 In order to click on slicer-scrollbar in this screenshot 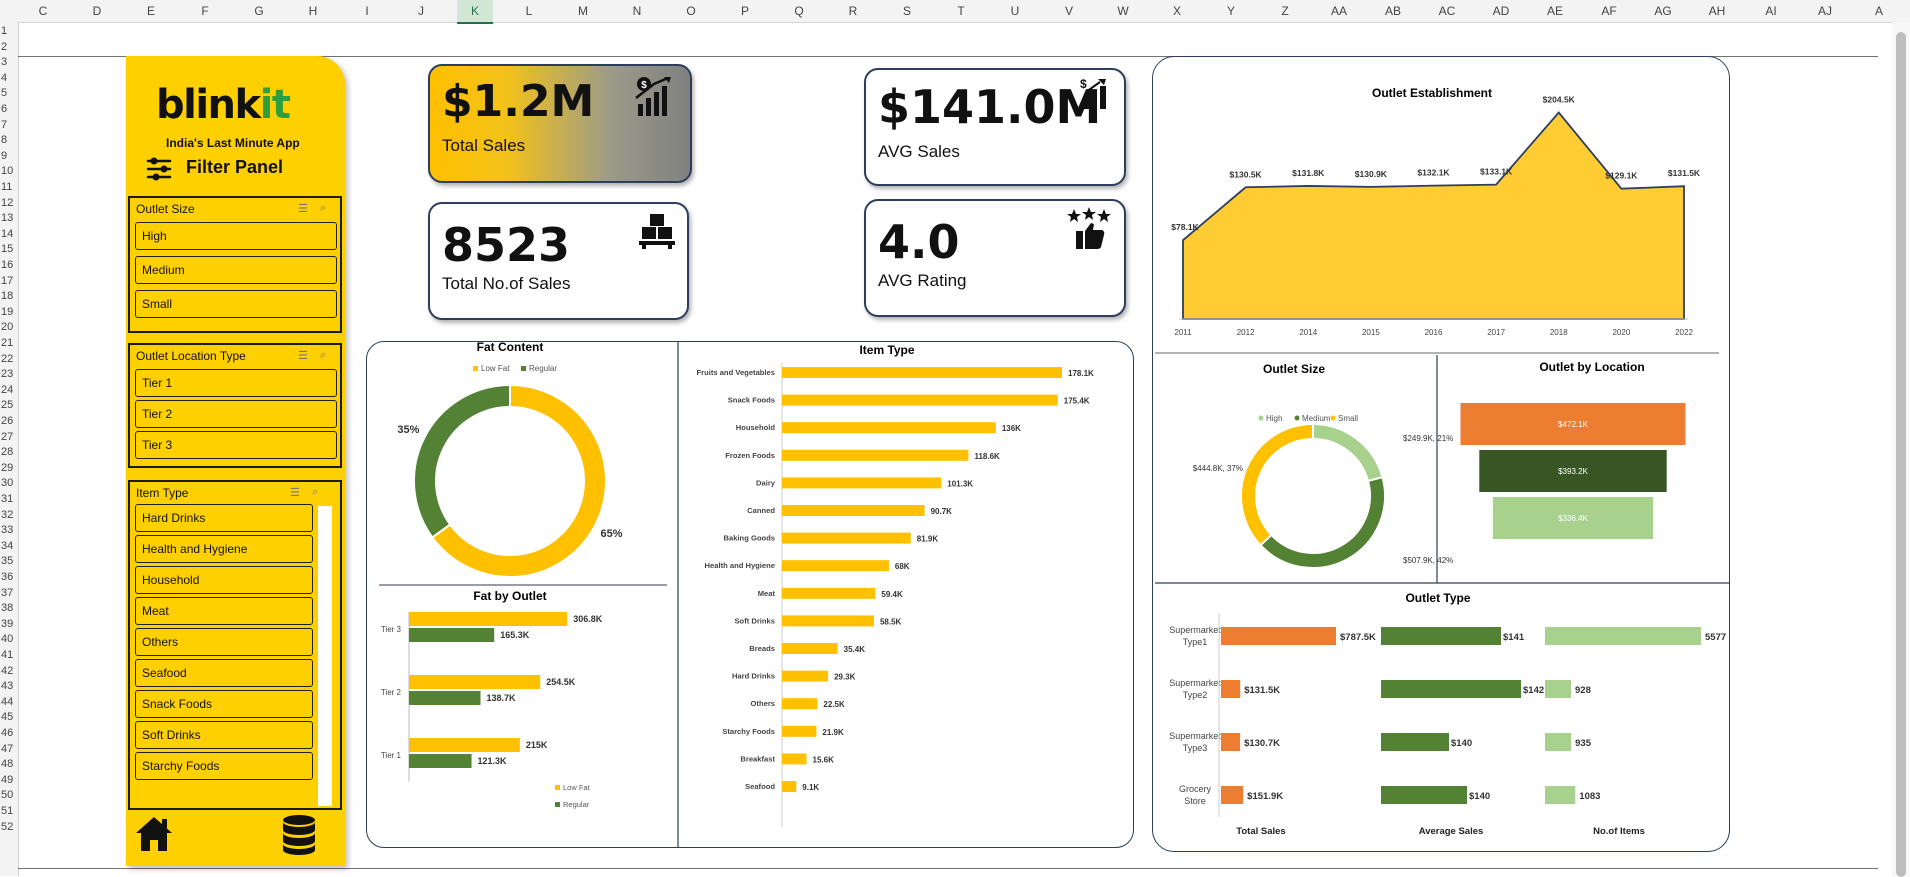, I will do `click(325, 656)`.